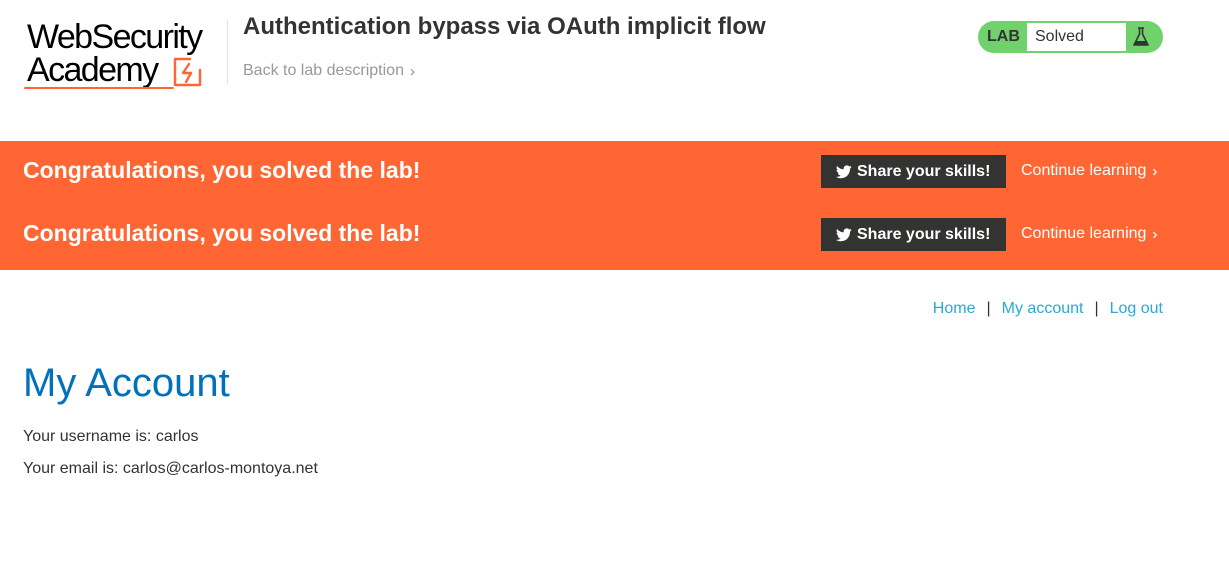 The height and width of the screenshot is (561, 1229). What do you see at coordinates (99, 88) in the screenshot?
I see `logo-underline` at bounding box center [99, 88].